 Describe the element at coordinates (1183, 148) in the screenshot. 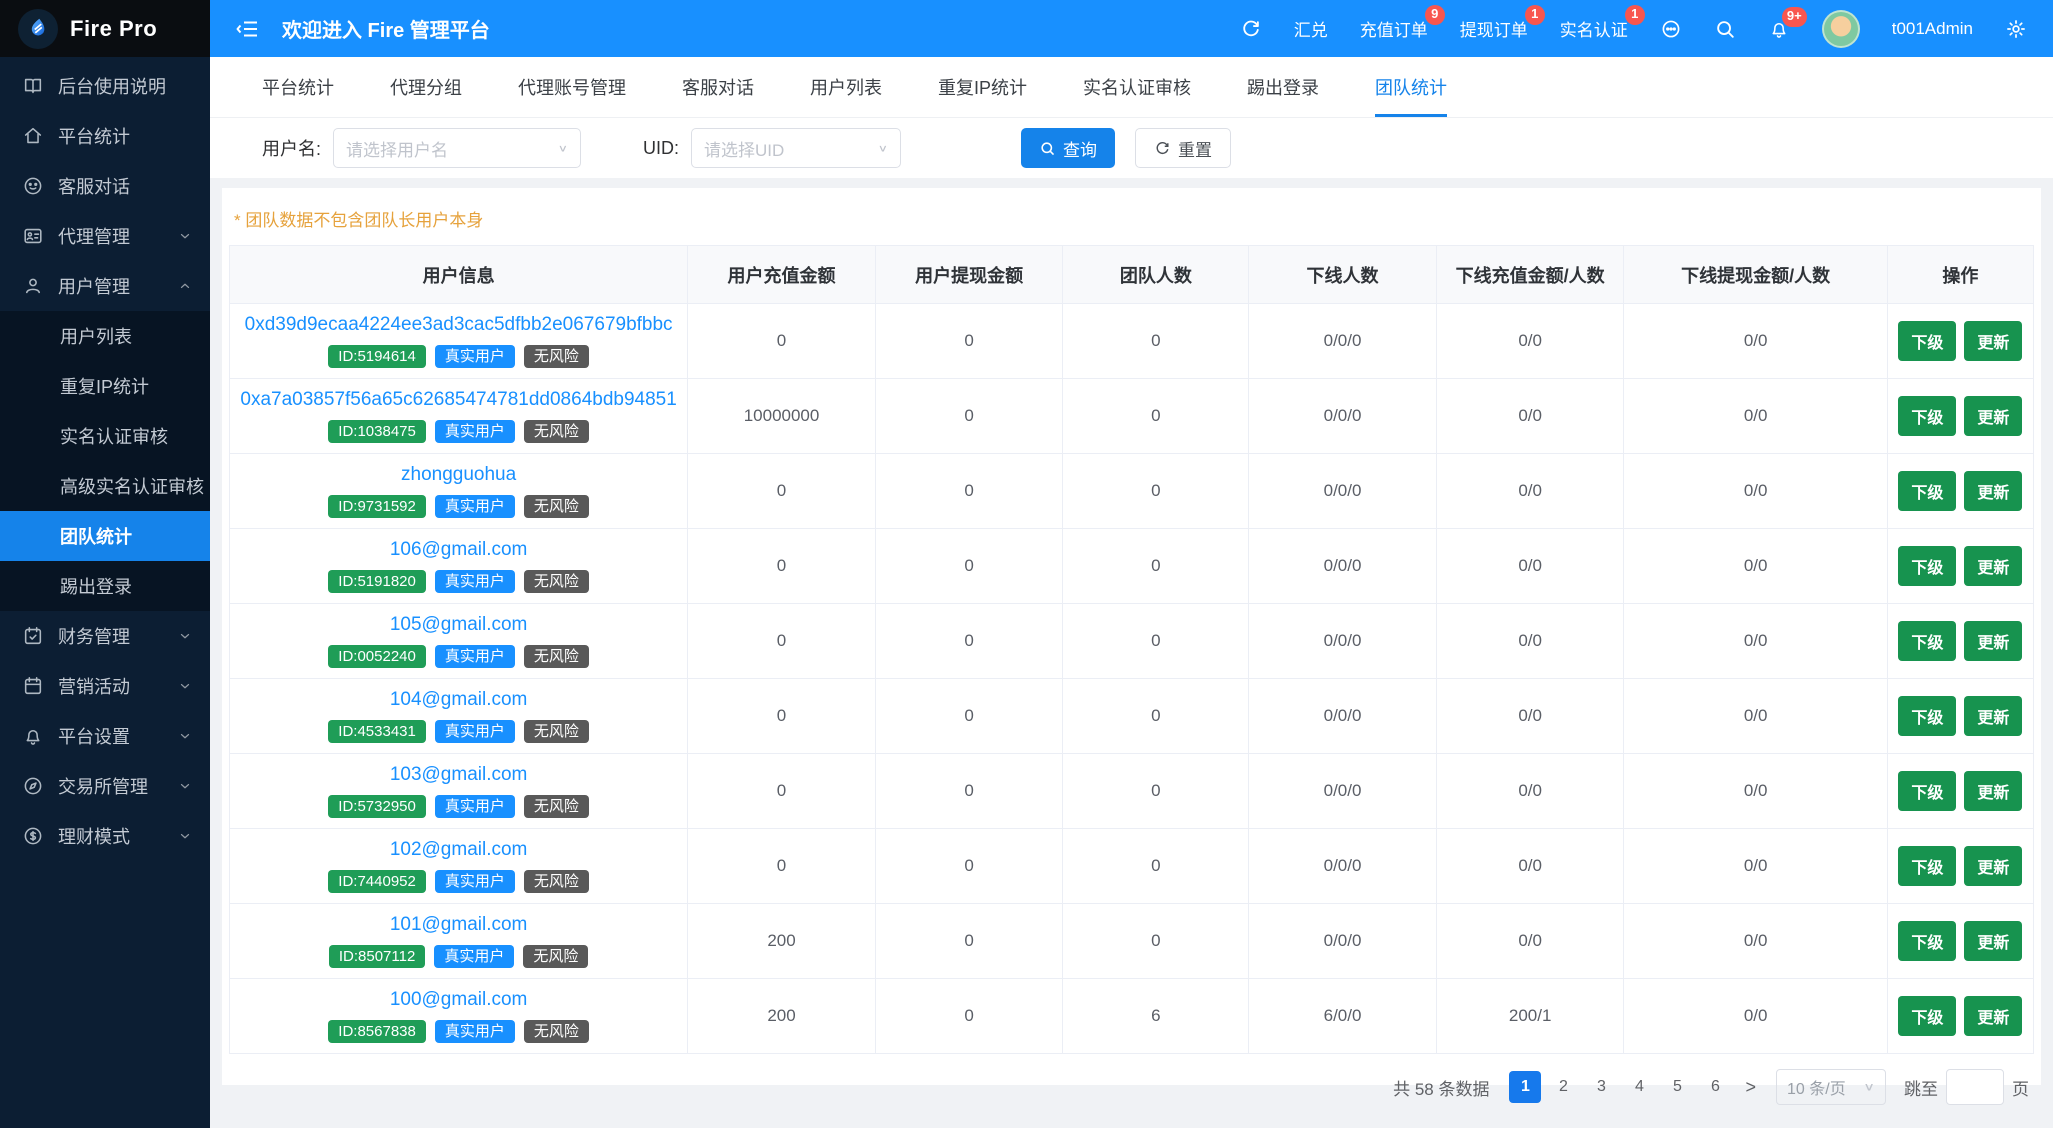

I see `reset-button: 重置` at that location.